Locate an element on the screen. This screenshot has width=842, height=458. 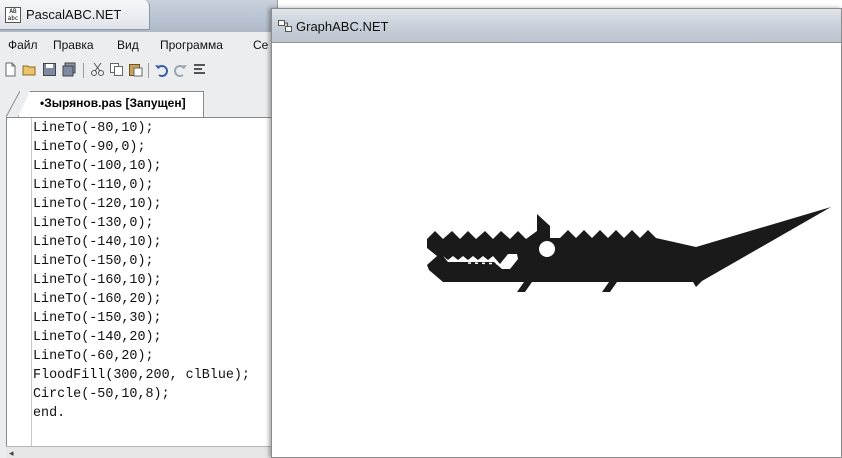
code-line: LineTo(-110,0); is located at coordinates (93, 185).